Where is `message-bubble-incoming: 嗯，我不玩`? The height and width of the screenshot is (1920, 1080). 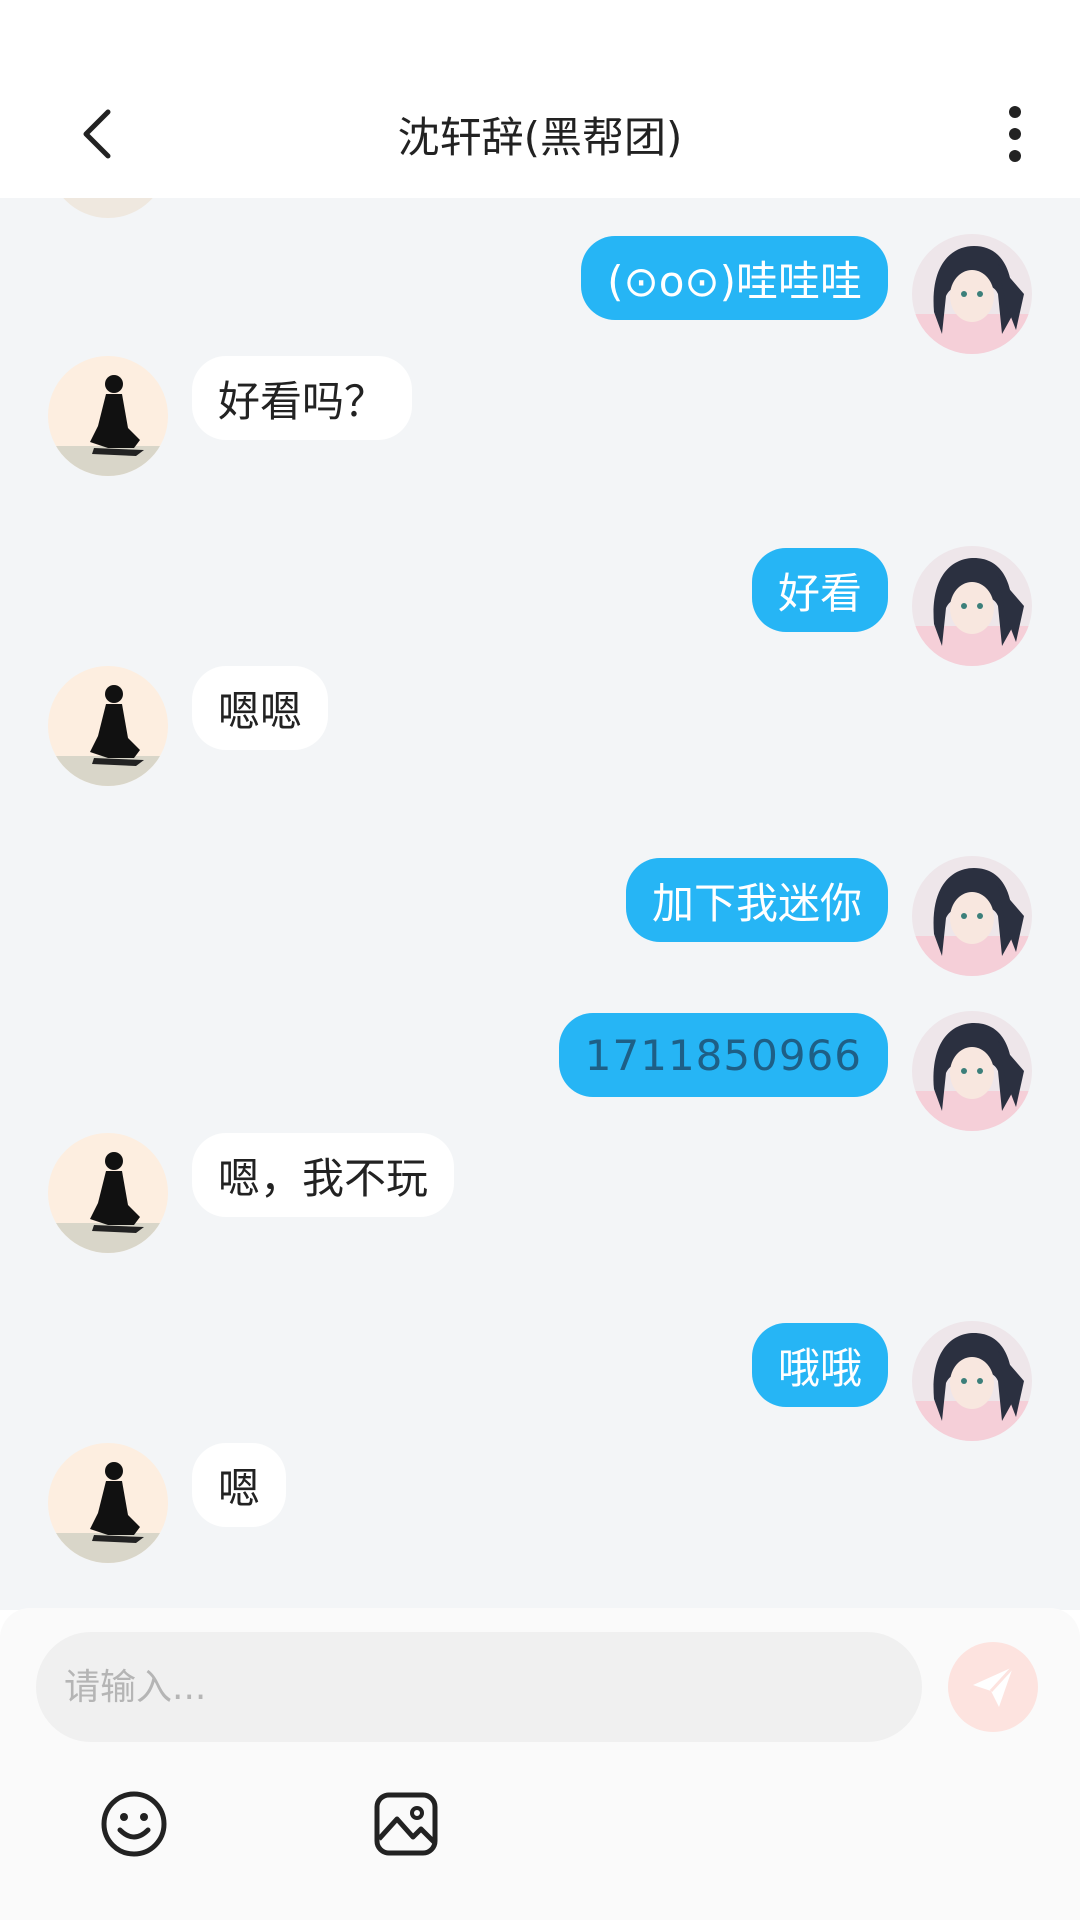 message-bubble-incoming: 嗯，我不玩 is located at coordinates (323, 1175).